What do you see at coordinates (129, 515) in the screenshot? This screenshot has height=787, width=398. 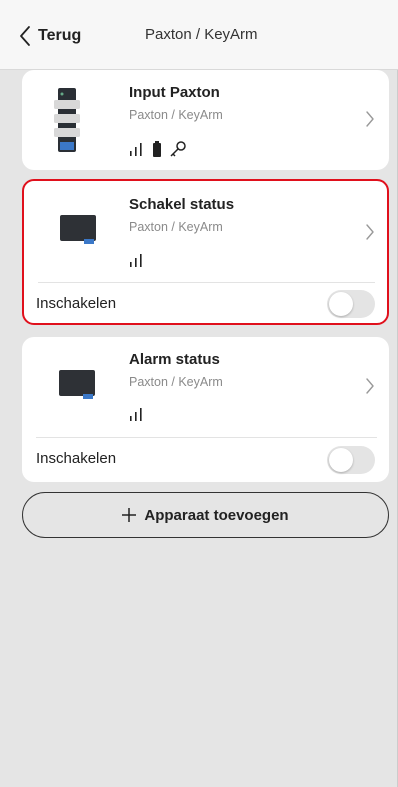 I see `plus-icon` at bounding box center [129, 515].